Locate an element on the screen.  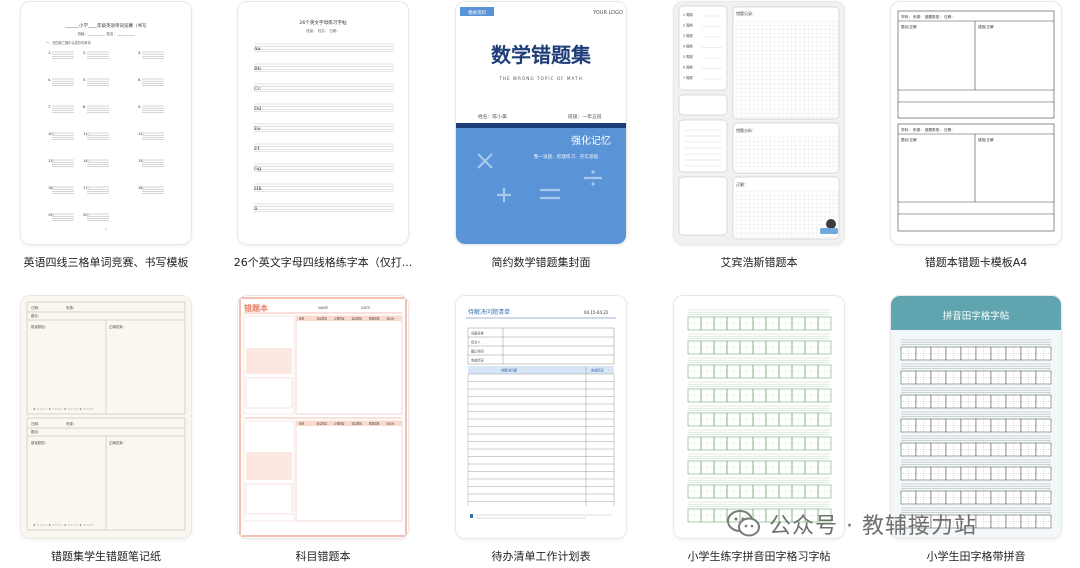
template-title: 小学生田字格带拼音 is located at coordinates (976, 556).